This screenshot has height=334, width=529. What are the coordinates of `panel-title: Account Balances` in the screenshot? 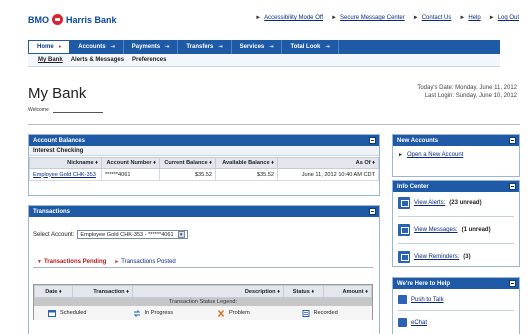 It's located at (59, 140).